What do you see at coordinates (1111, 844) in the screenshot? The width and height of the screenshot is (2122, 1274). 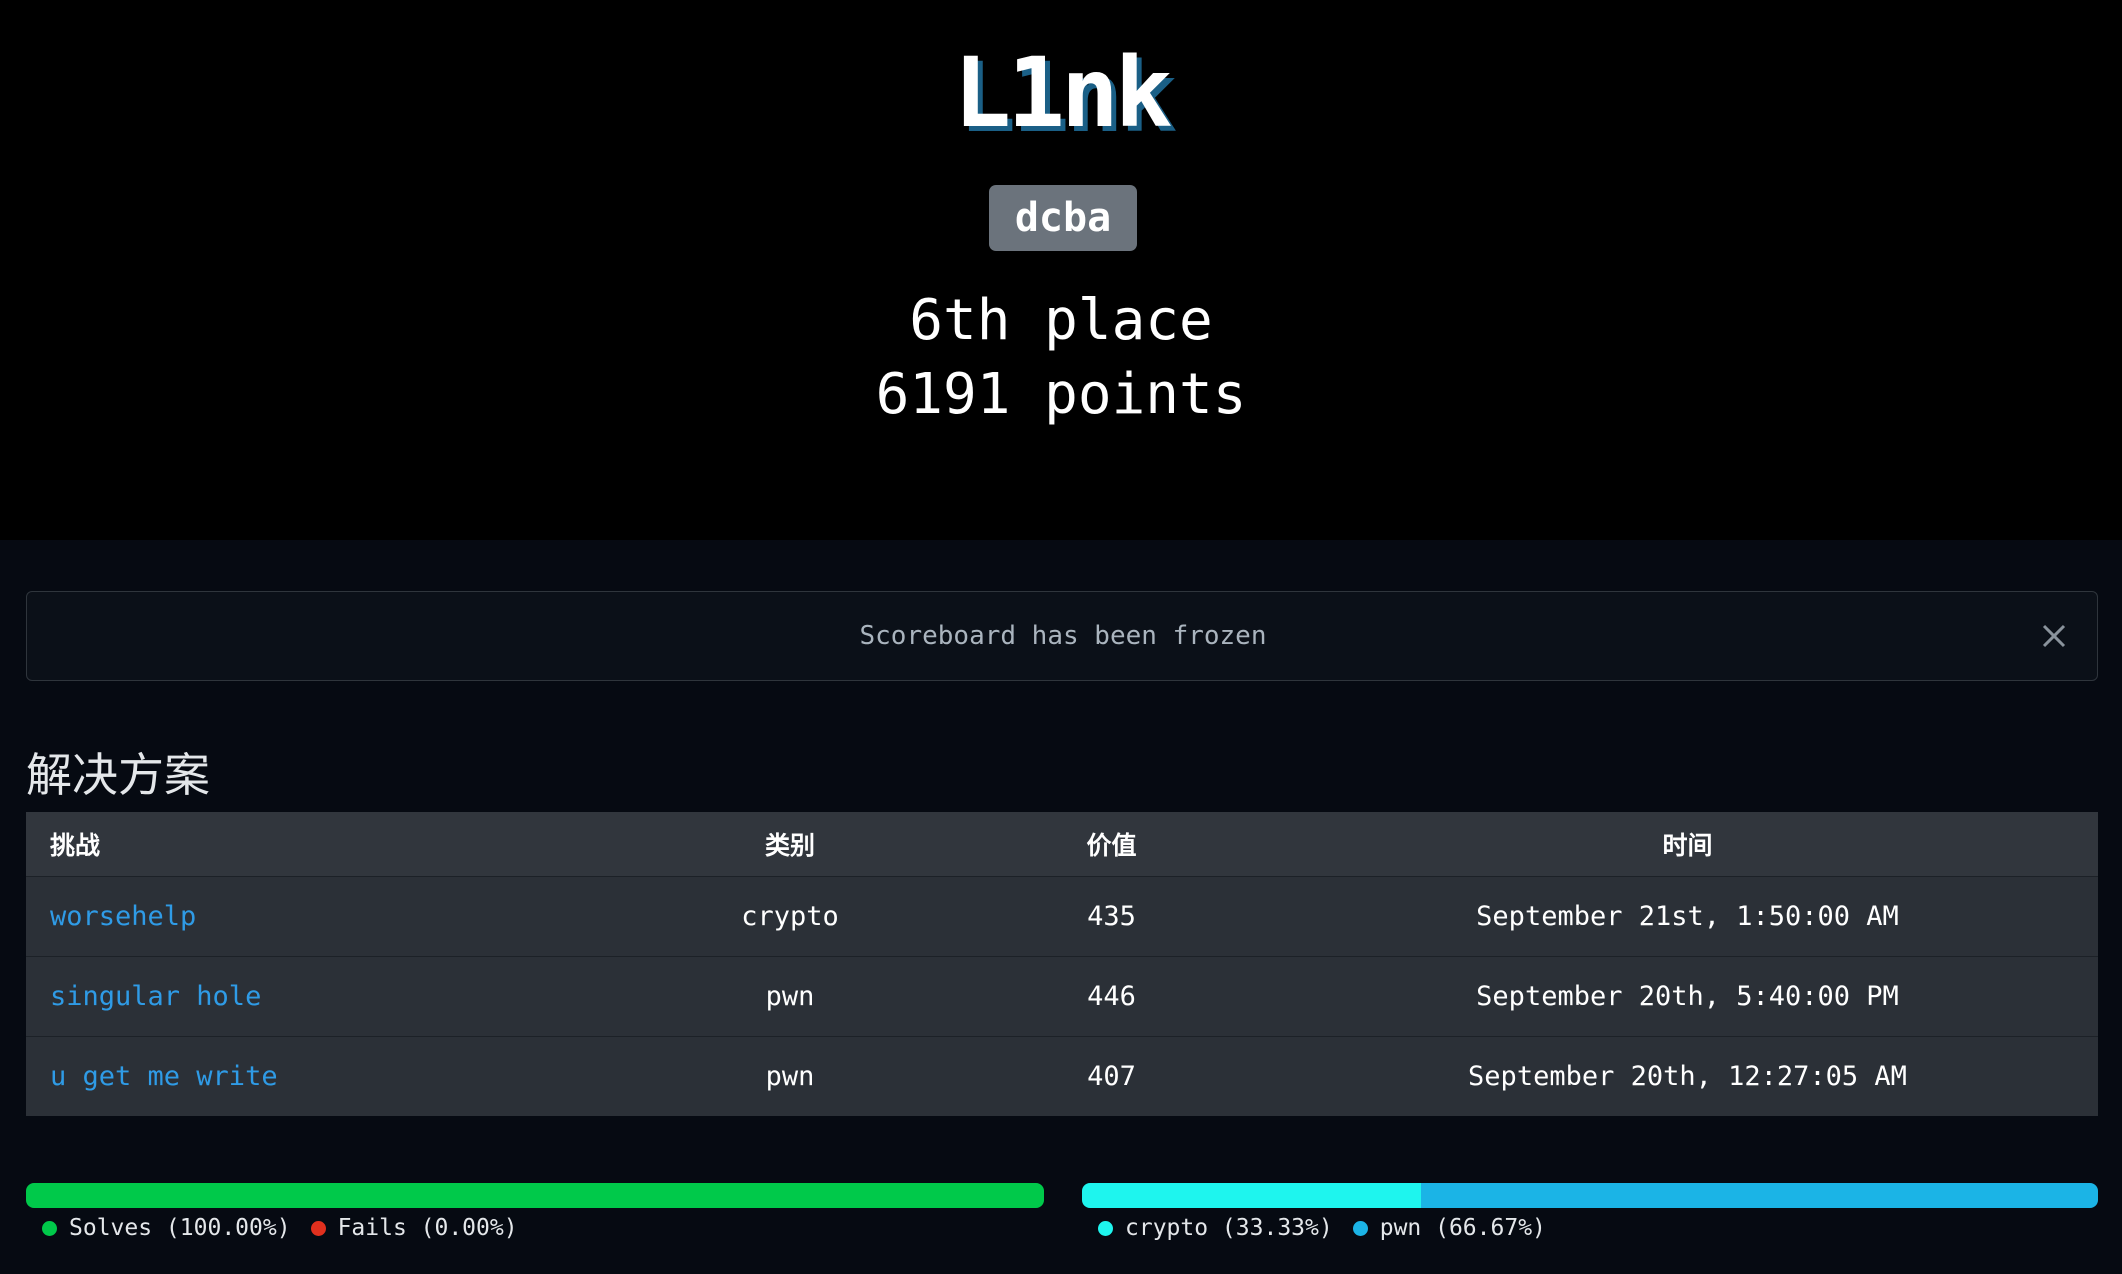 I see `column-header-value: 价值` at bounding box center [1111, 844].